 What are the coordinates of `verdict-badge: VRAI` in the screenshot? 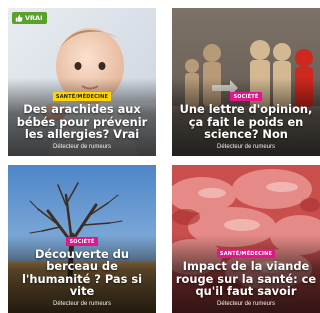 It's located at (29, 18).